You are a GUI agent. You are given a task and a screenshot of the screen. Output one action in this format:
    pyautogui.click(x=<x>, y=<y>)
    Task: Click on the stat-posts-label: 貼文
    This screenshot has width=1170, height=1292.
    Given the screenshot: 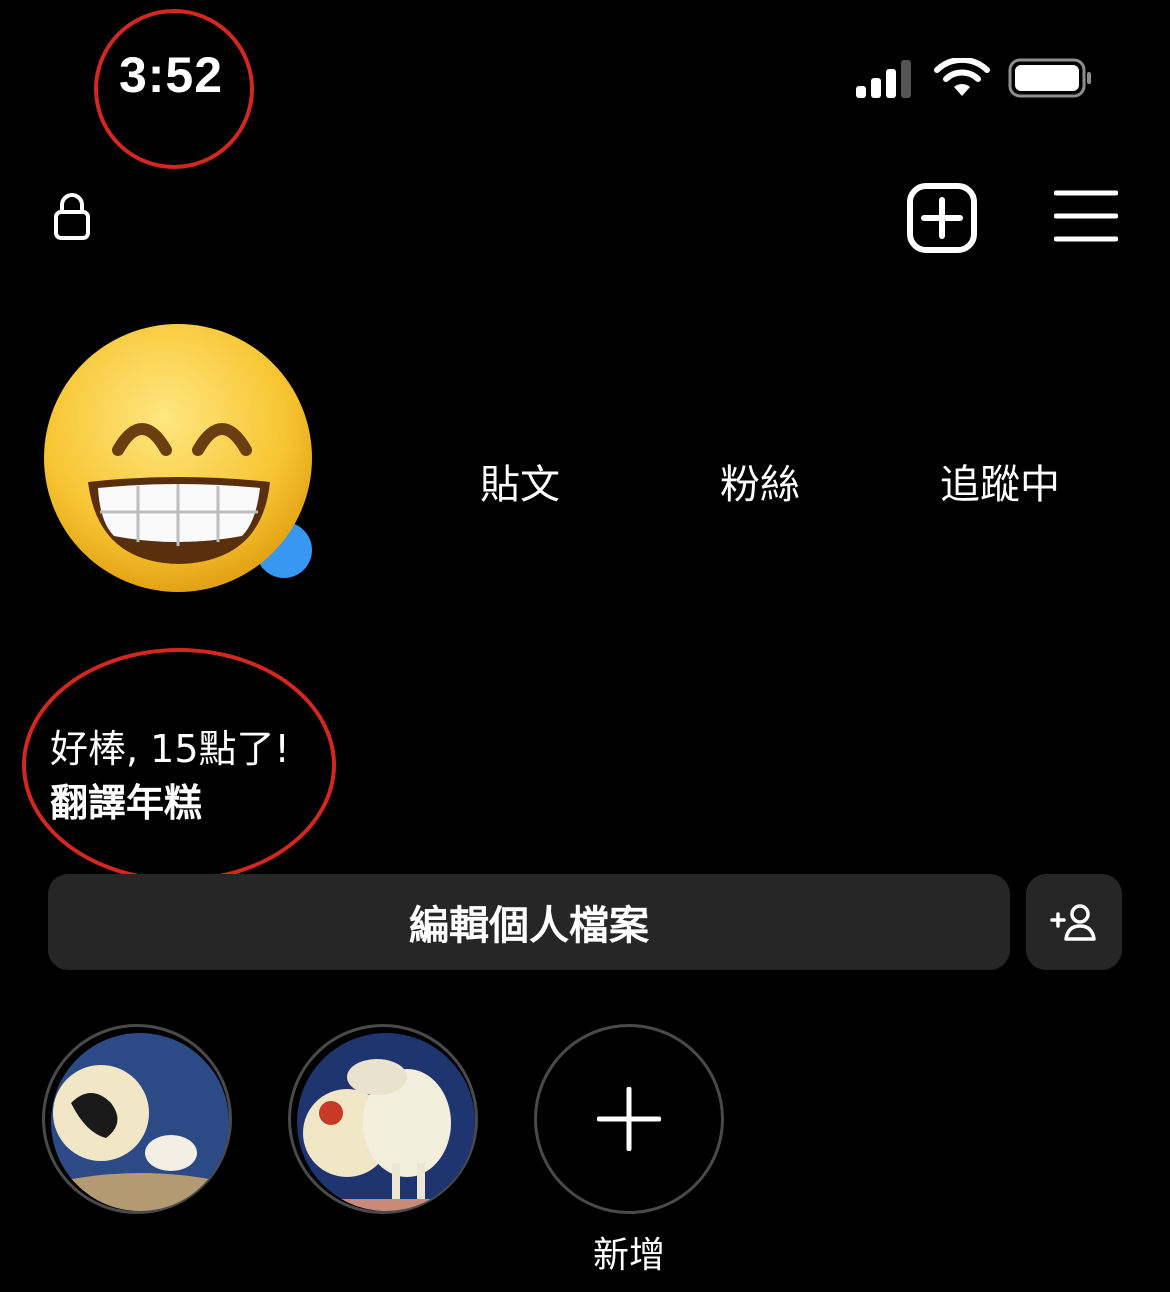 What is the action you would take?
    pyautogui.click(x=520, y=481)
    